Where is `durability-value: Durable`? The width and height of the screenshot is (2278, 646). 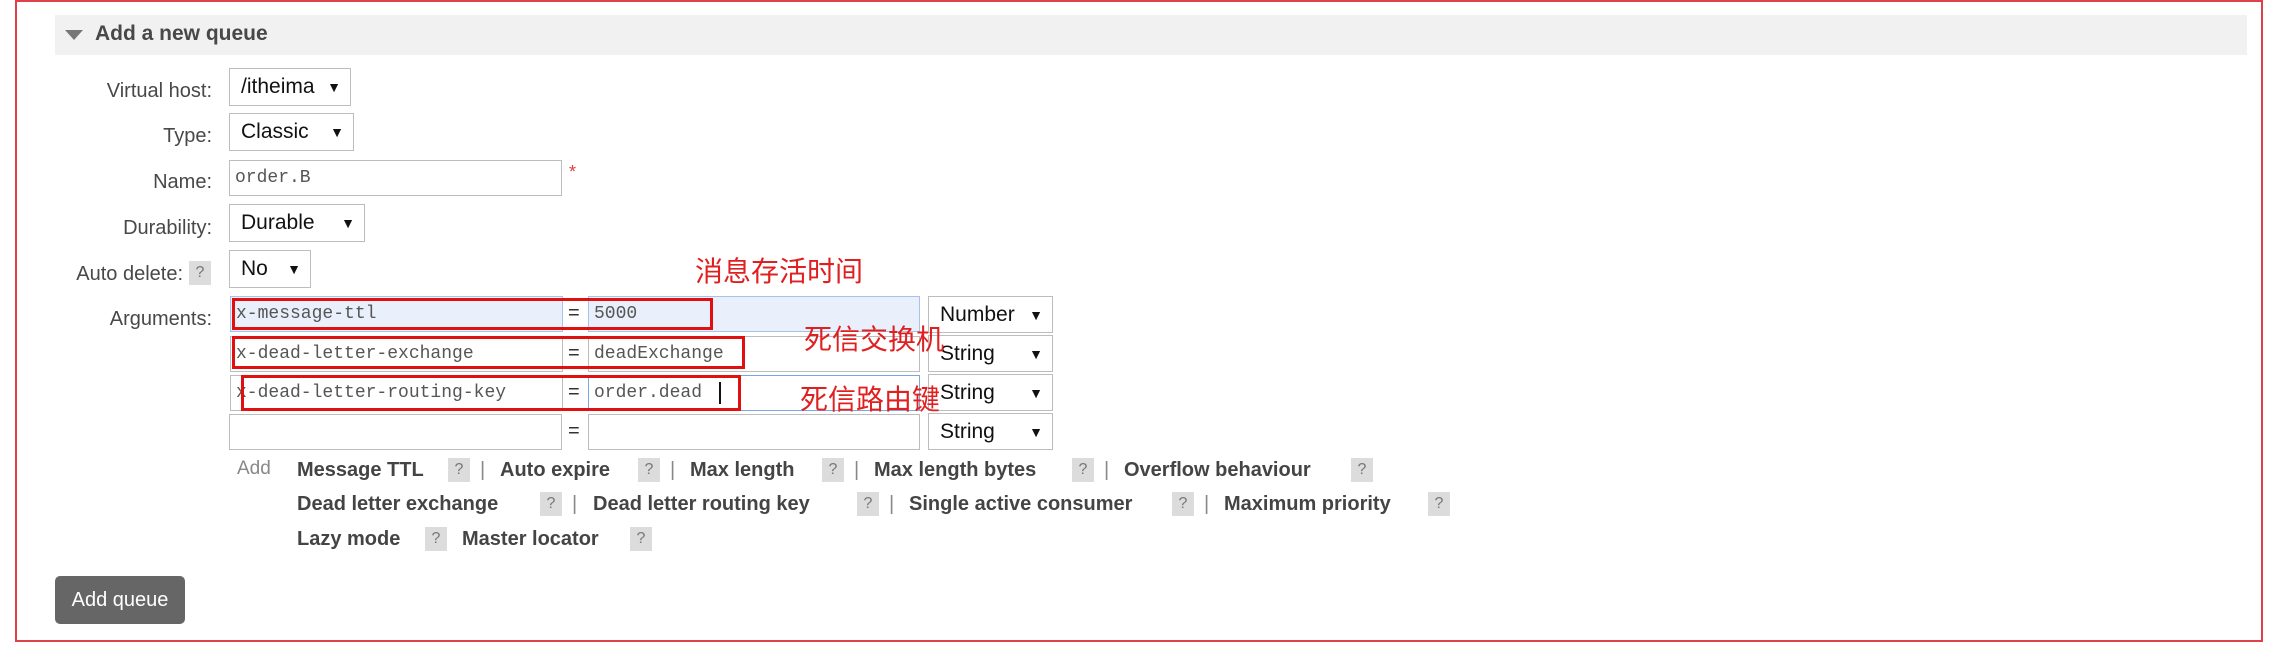 durability-value: Durable is located at coordinates (278, 222).